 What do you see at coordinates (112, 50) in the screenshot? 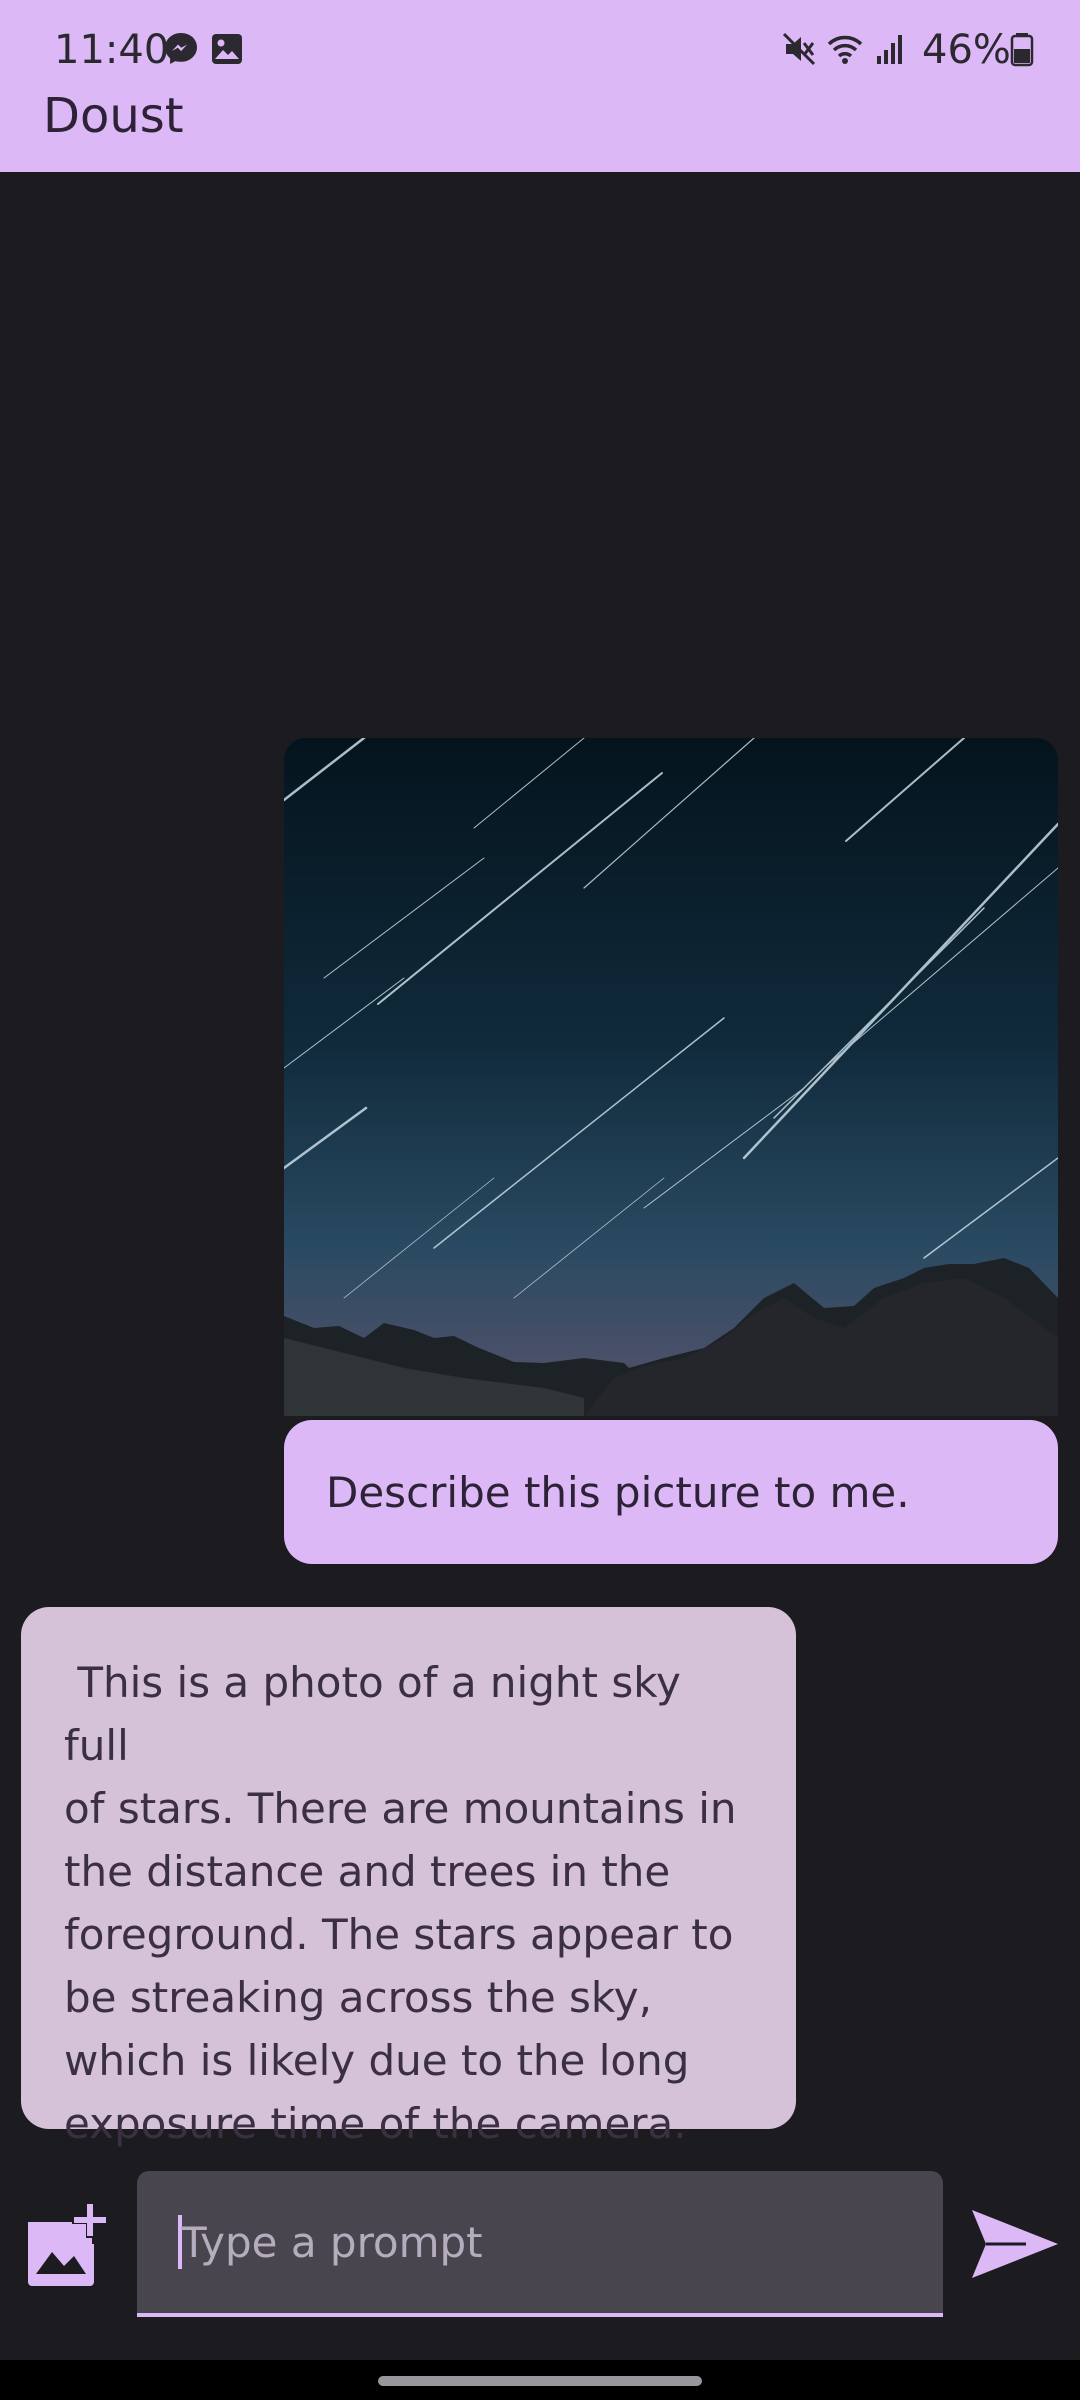
I see `status-time: 11:40` at bounding box center [112, 50].